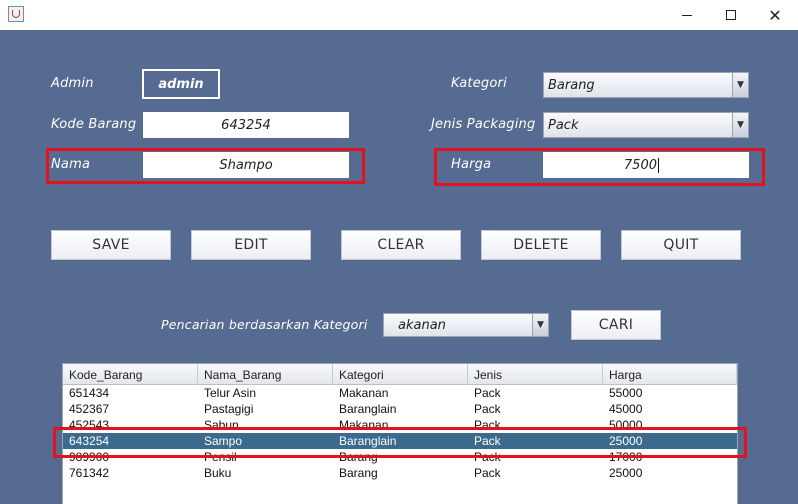 Image resolution: width=798 pixels, height=504 pixels. Describe the element at coordinates (246, 125) in the screenshot. I see `kode-barang-field: 643254` at that location.